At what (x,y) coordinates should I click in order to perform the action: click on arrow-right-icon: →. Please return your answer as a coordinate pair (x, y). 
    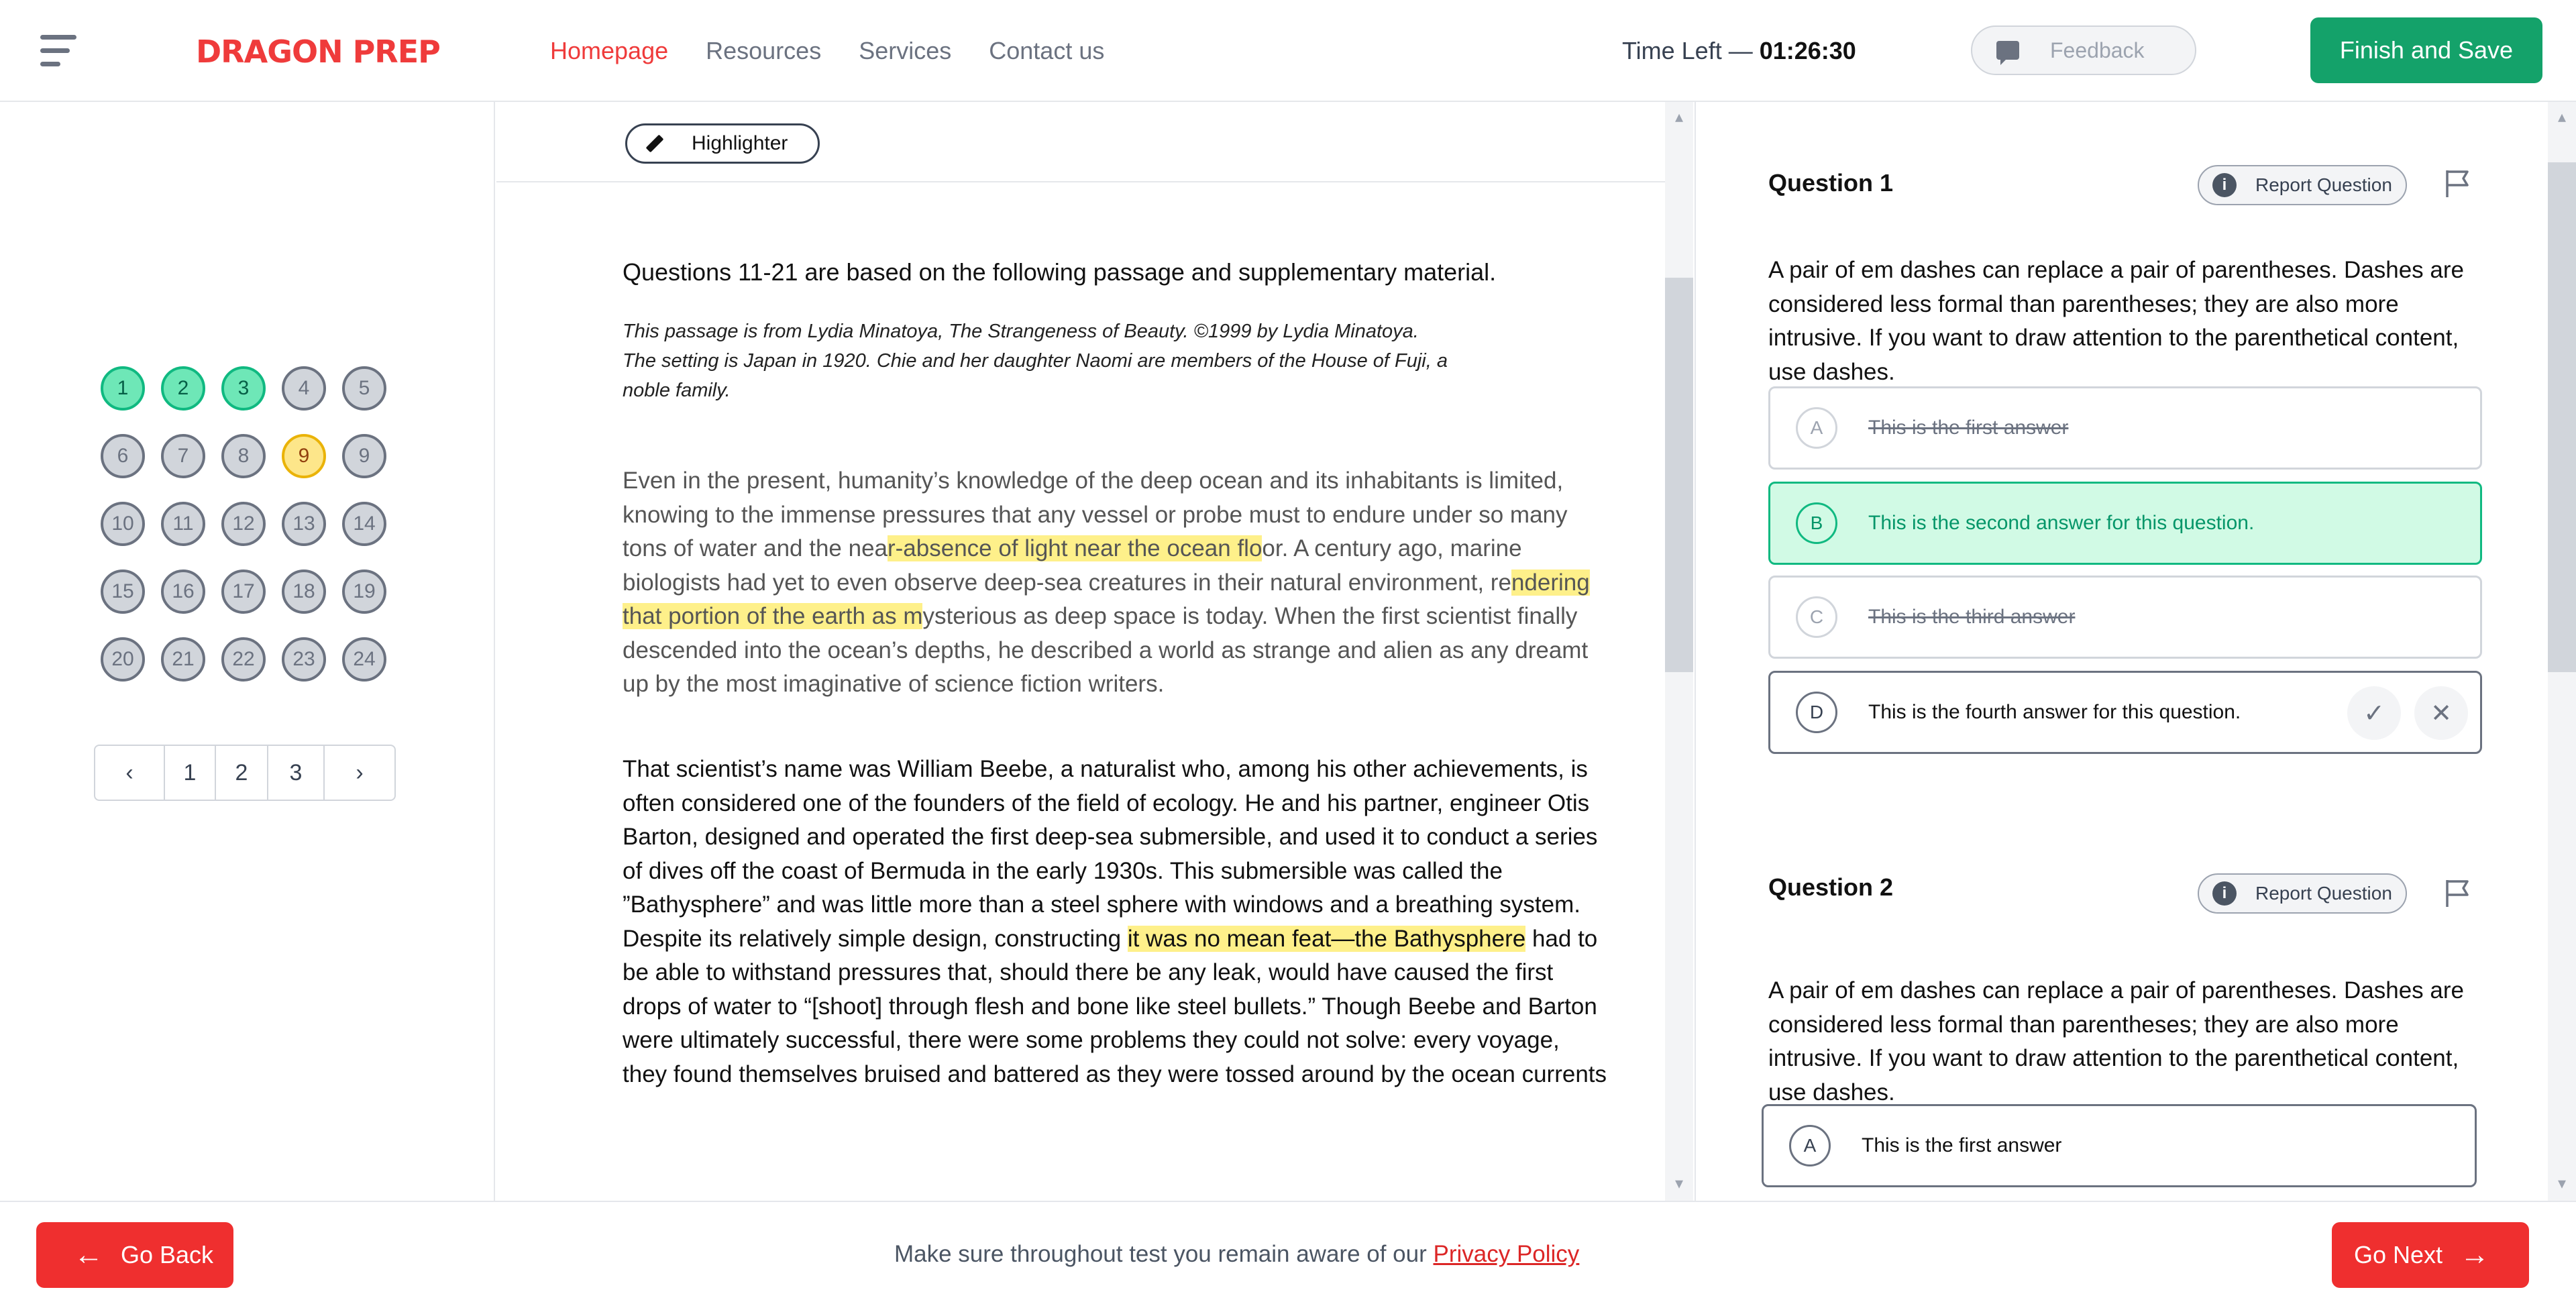
    Looking at the image, I should click on (2475, 1255).